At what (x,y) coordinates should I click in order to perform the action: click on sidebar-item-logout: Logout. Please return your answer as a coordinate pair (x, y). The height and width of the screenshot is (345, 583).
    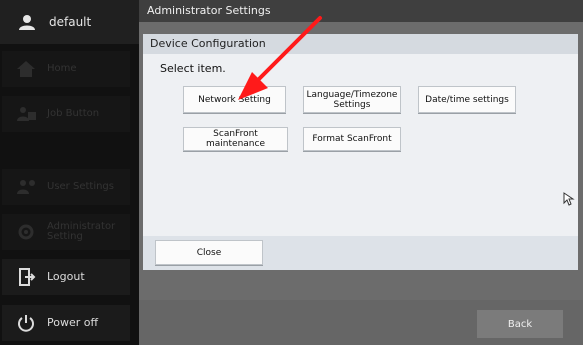
    Looking at the image, I should click on (66, 277).